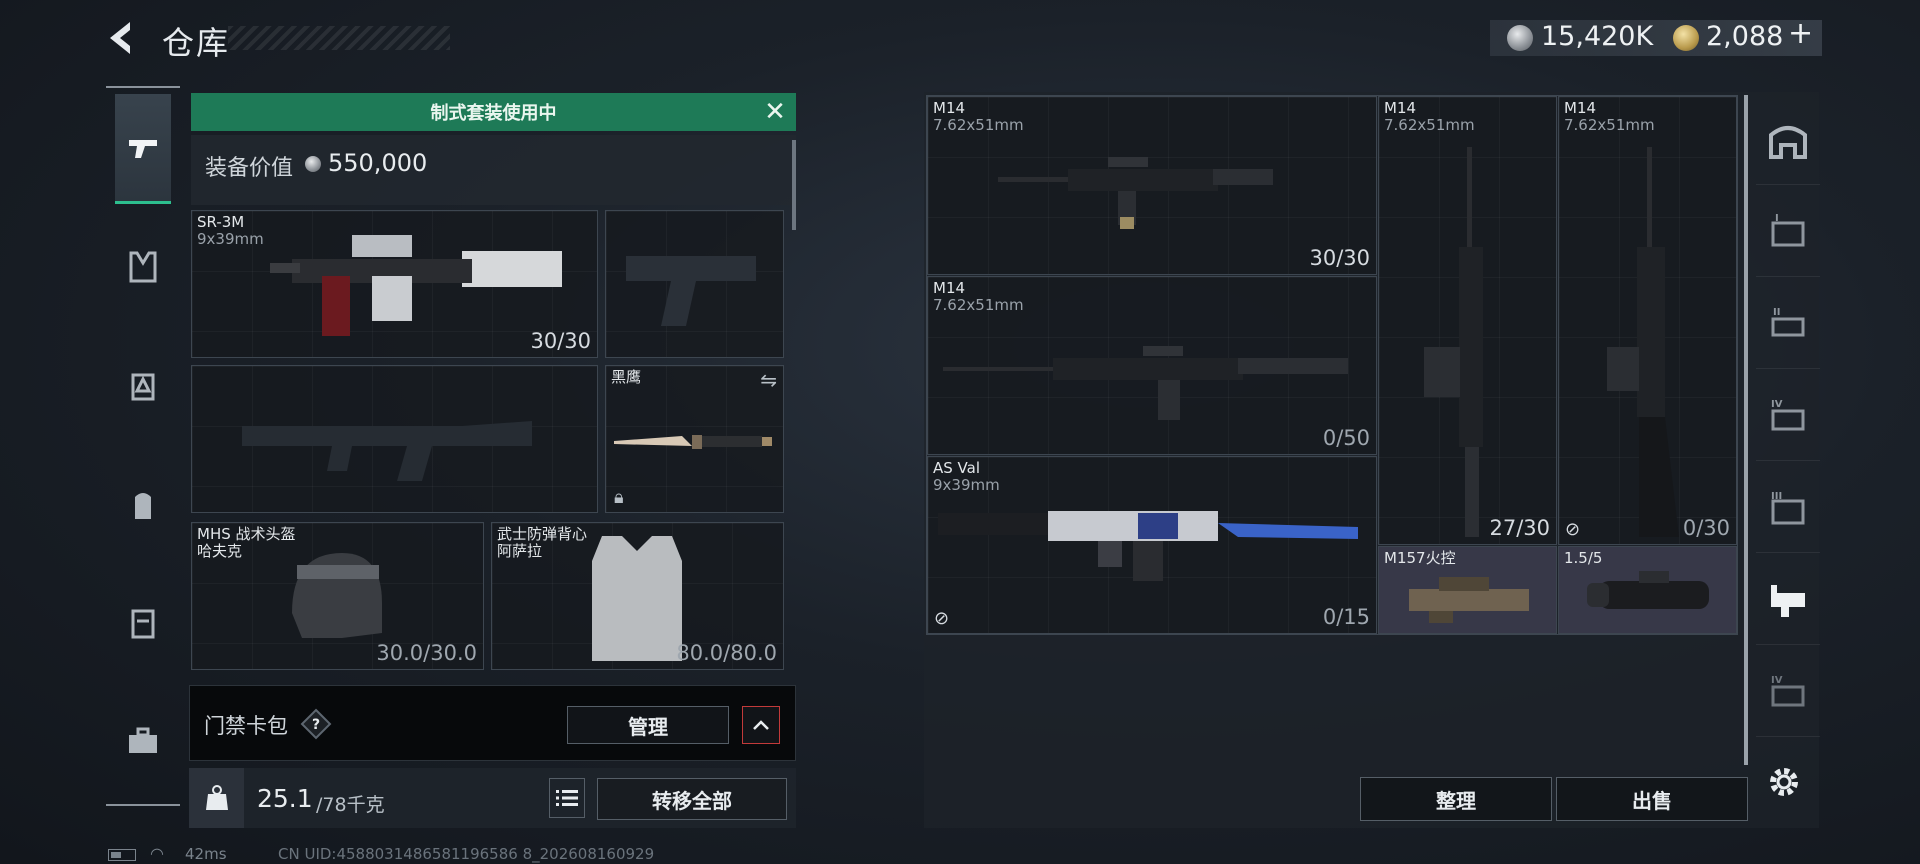 This screenshot has height=864, width=1920. I want to click on nav-item-backpack, so click(143, 505).